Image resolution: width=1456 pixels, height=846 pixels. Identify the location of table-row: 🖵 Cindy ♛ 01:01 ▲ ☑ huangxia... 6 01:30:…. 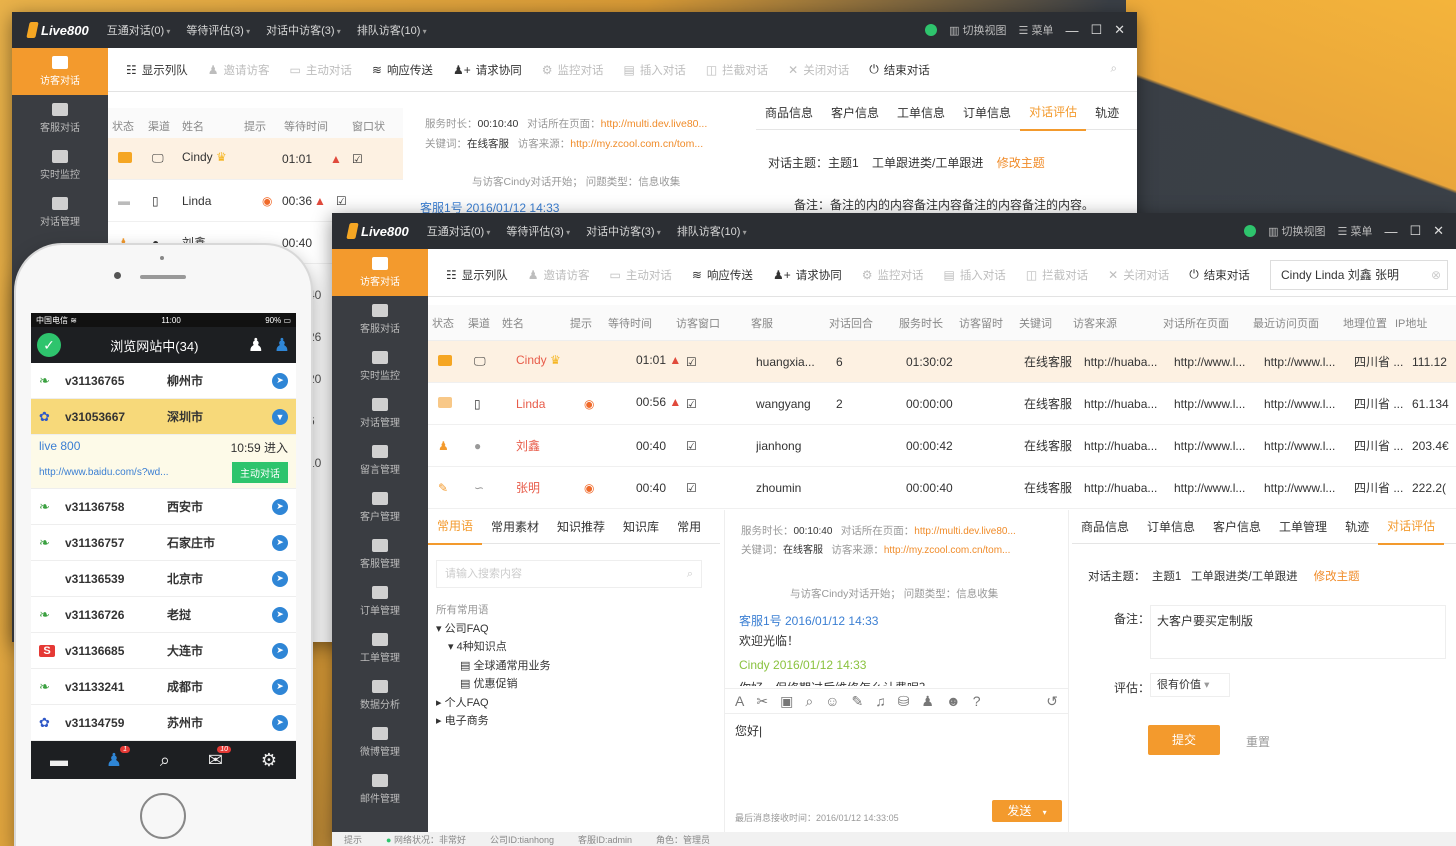
(942, 362).